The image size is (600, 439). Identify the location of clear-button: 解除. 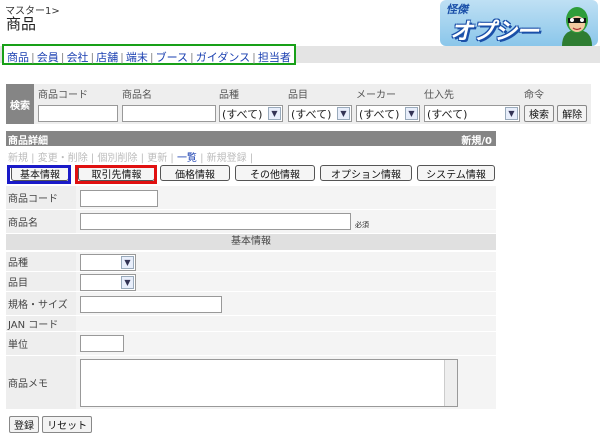
(572, 113).